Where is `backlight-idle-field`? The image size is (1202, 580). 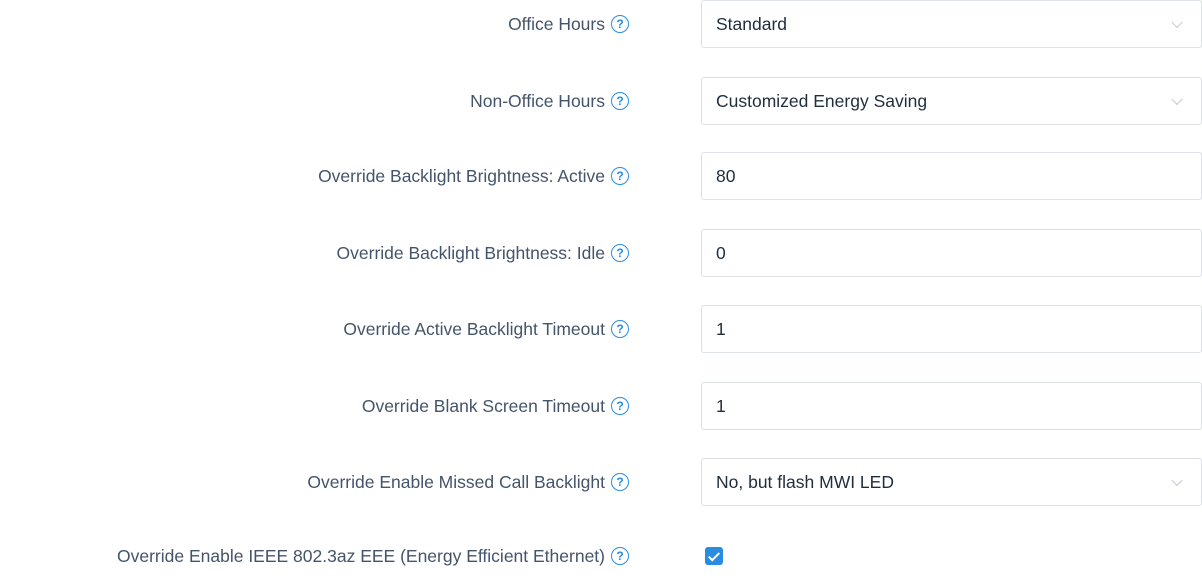
backlight-idle-field is located at coordinates (951, 253).